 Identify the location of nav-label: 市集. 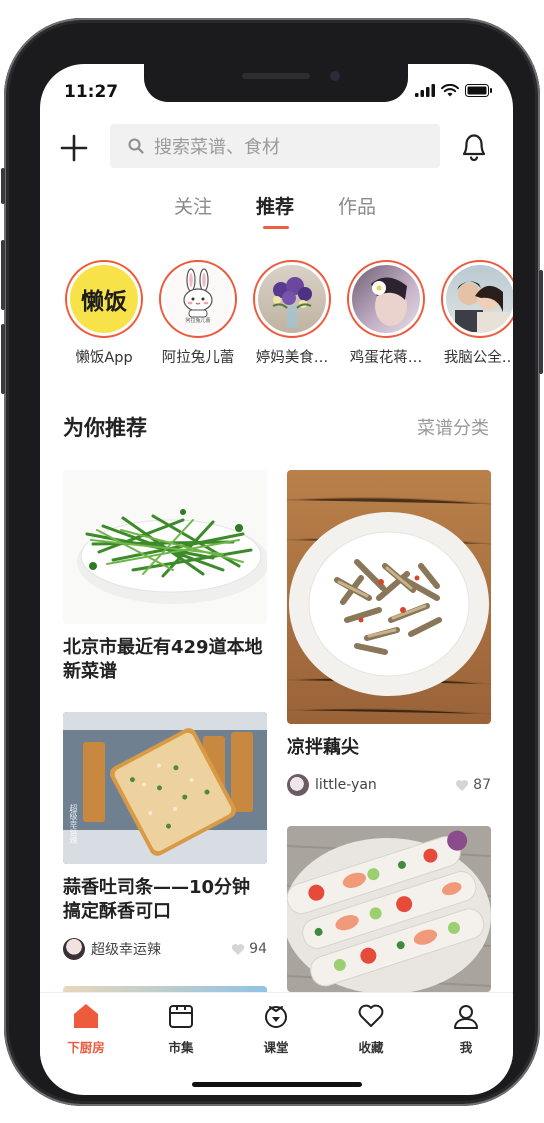
(181, 1047).